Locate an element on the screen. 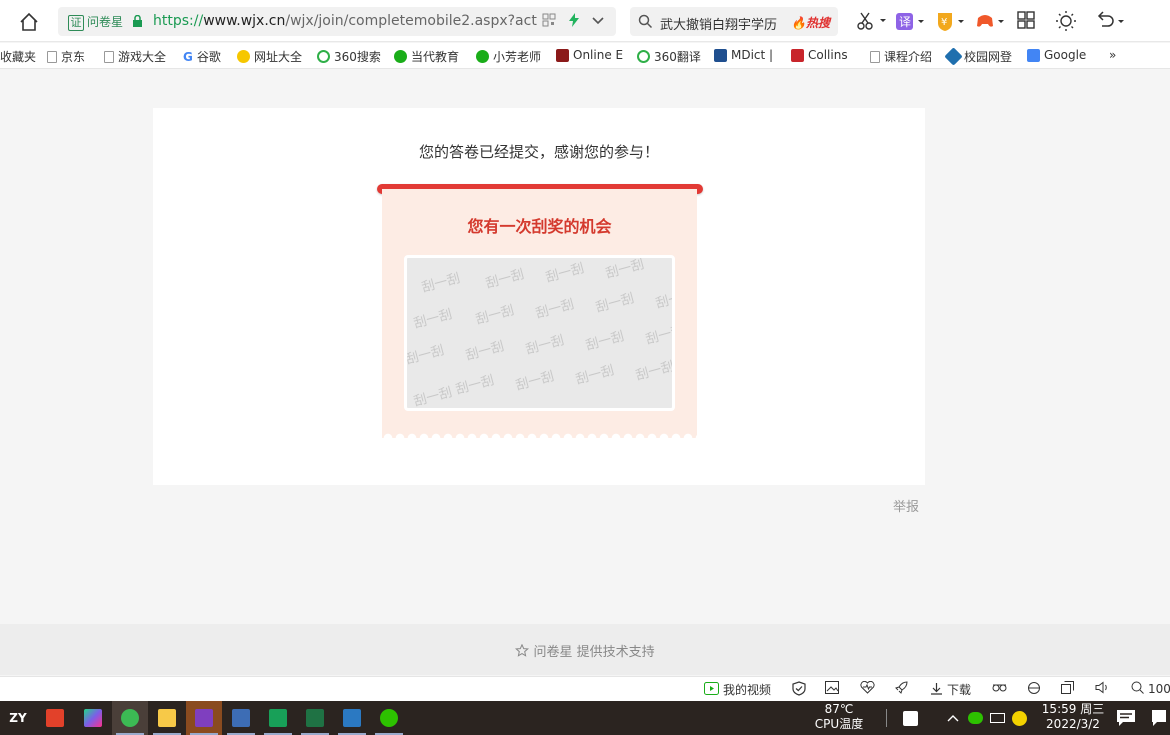 The height and width of the screenshot is (735, 1170). pycharm-app-icon is located at coordinates (93, 718).